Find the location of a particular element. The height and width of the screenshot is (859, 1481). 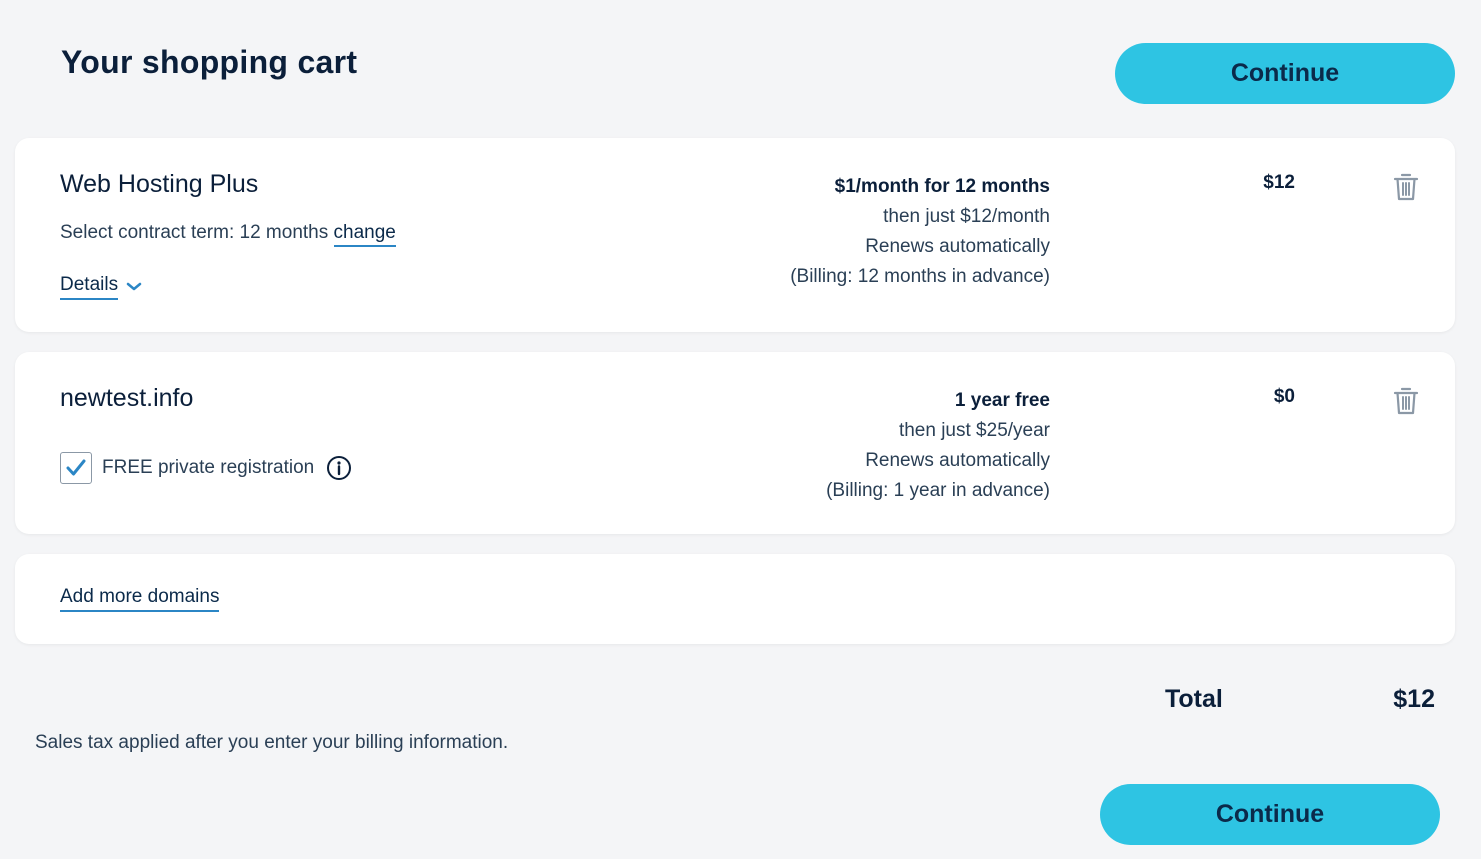

add-domains-card: Add more domains is located at coordinates (735, 599).